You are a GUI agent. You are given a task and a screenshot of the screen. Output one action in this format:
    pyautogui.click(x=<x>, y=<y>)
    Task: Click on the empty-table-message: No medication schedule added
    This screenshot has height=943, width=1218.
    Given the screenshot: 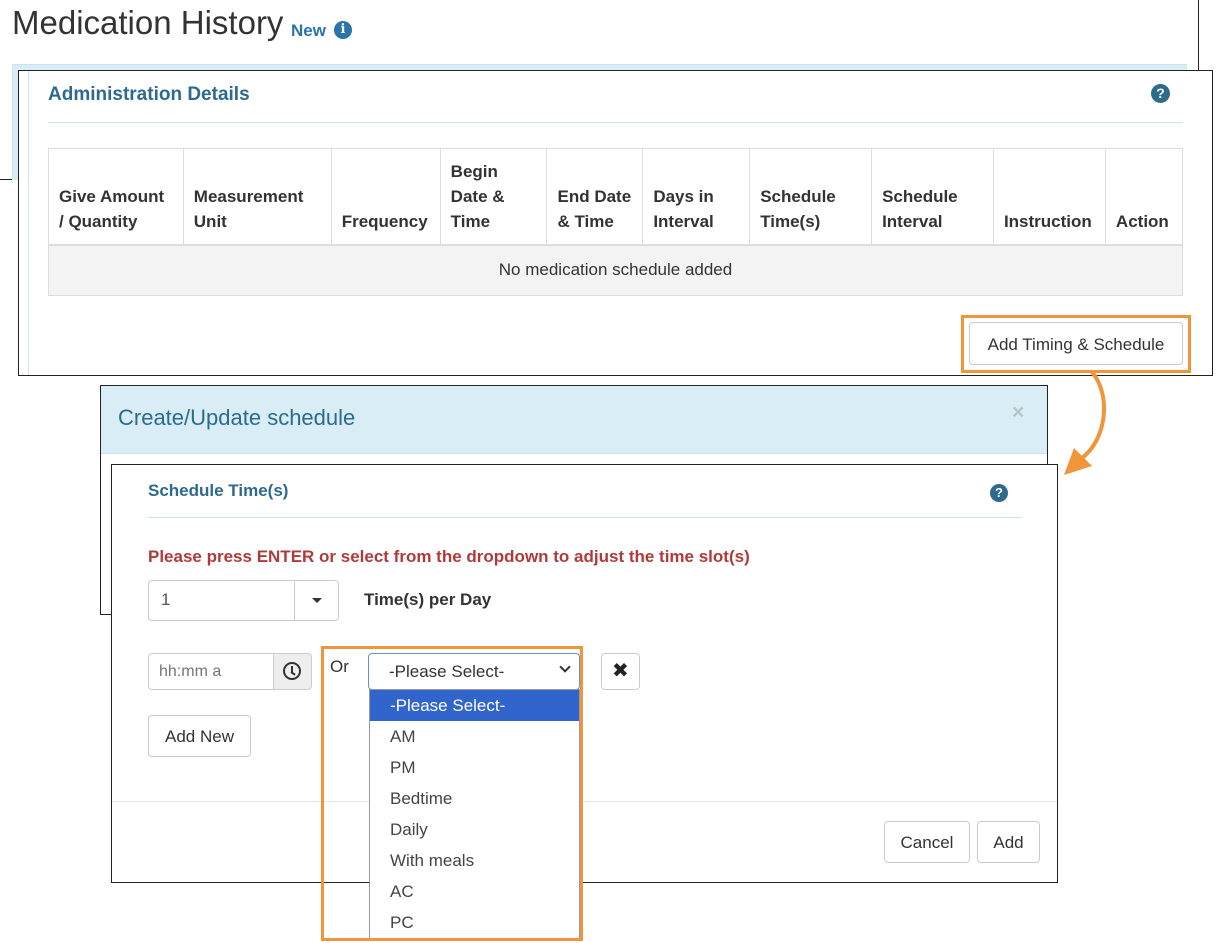 What is the action you would take?
    pyautogui.click(x=615, y=270)
    